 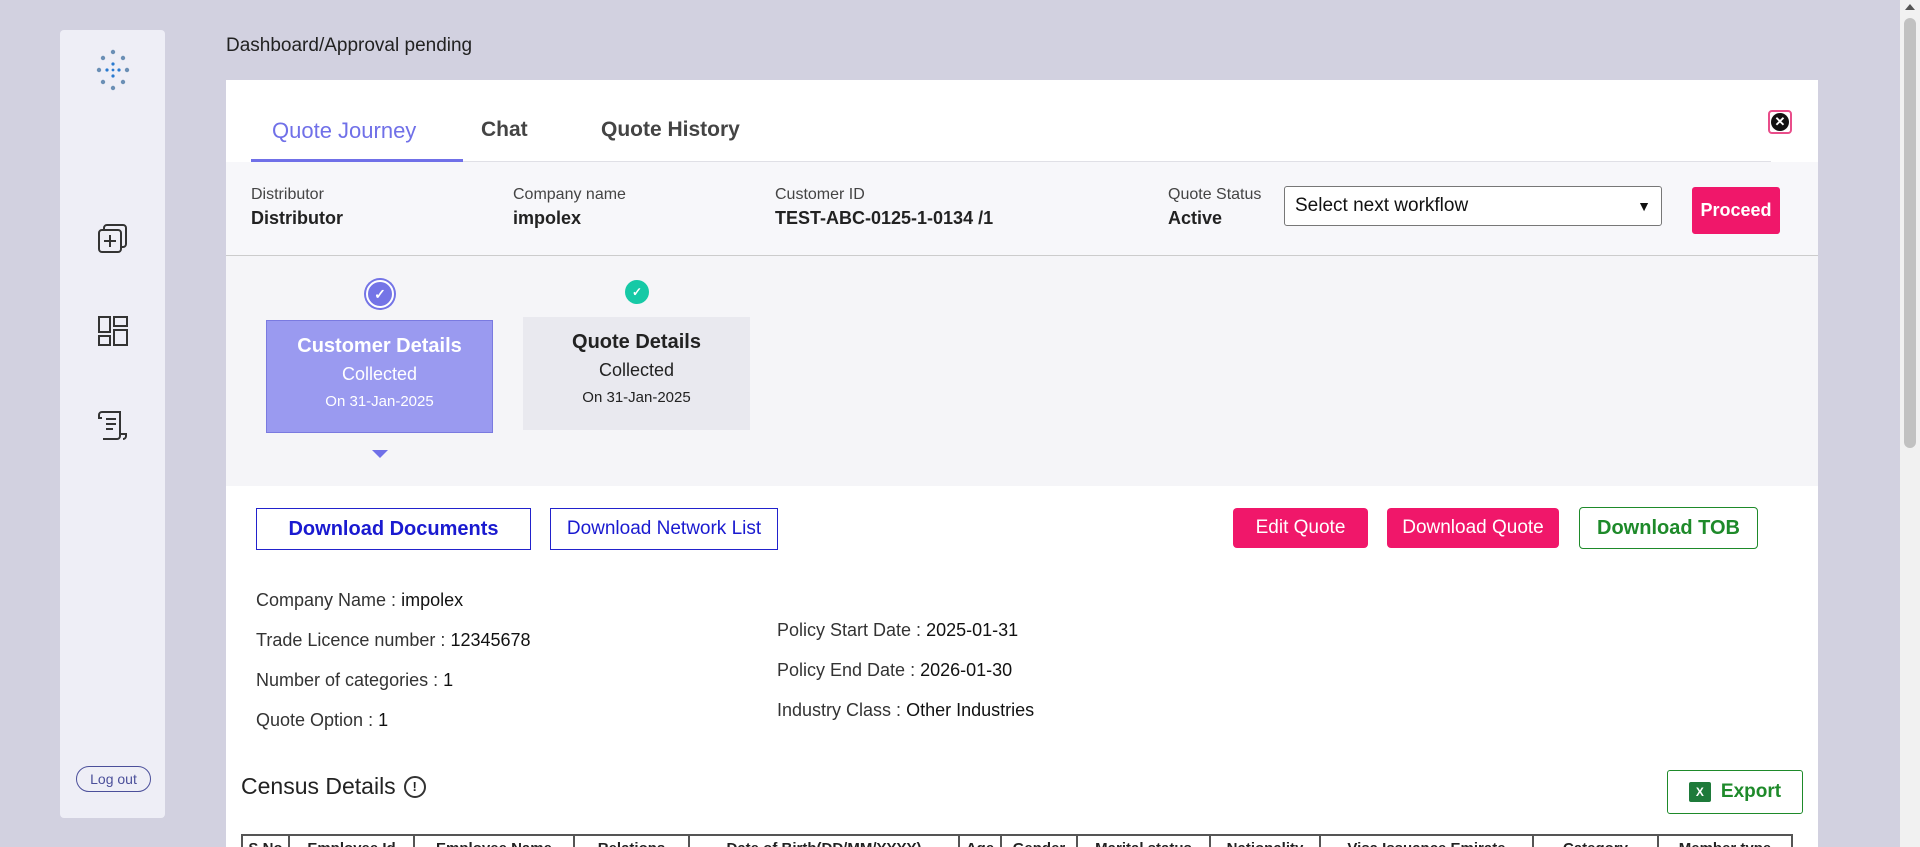 What do you see at coordinates (1668, 528) in the screenshot?
I see `download-tob-button: Download TOB` at bounding box center [1668, 528].